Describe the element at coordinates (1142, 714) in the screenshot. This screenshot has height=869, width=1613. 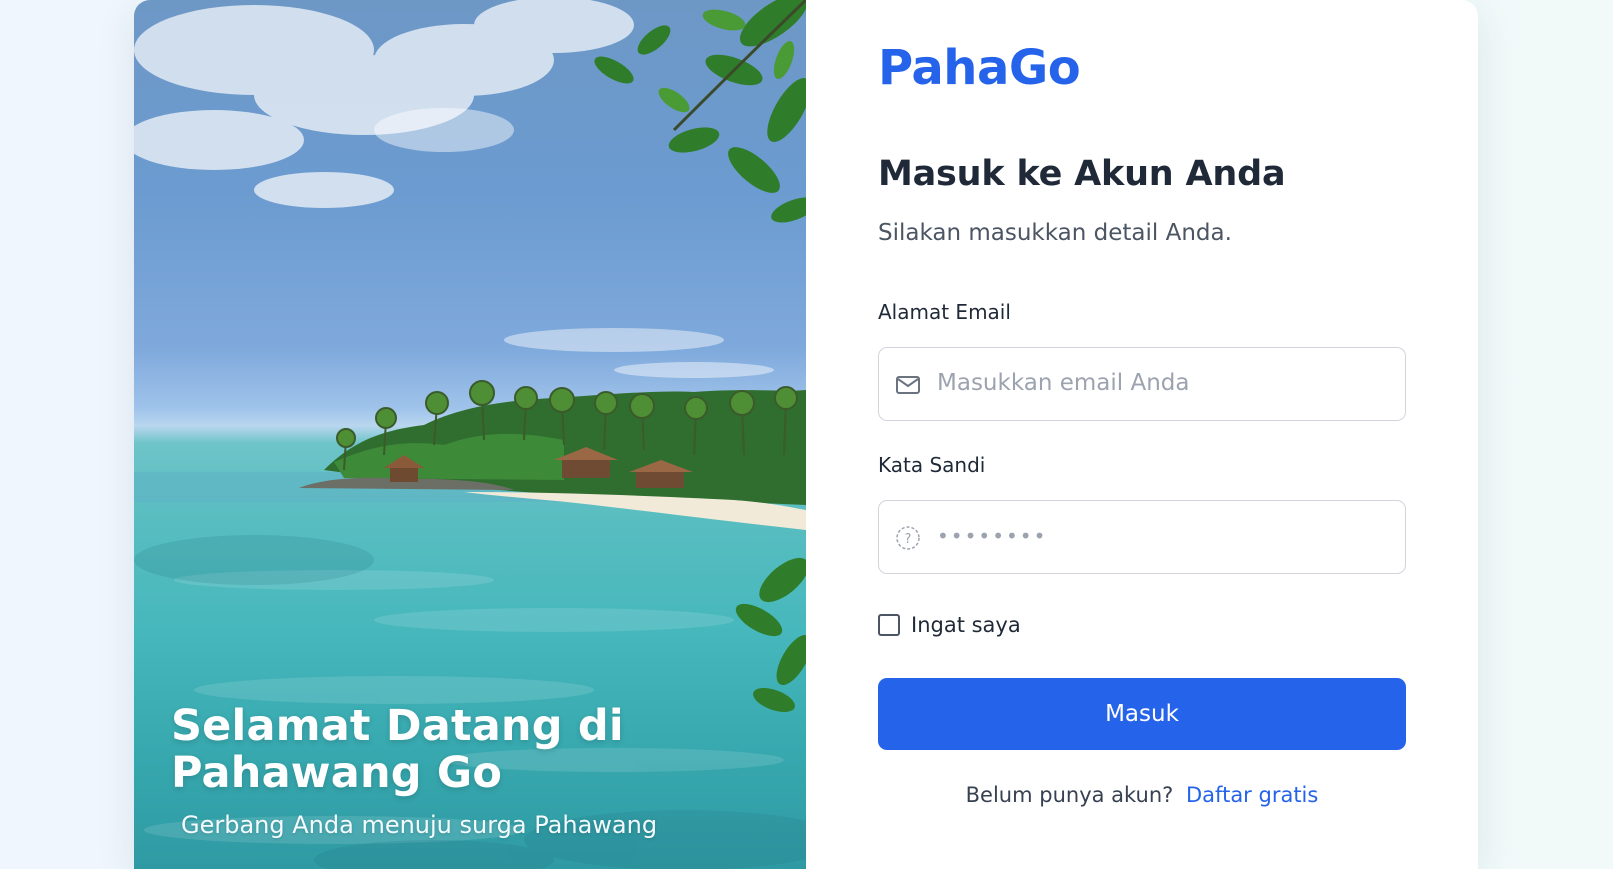
I see `login-button: Masuk` at that location.